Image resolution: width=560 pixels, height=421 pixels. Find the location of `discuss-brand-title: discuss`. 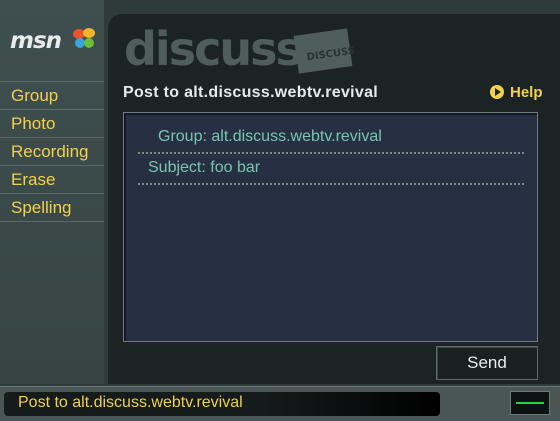

discuss-brand-title: discuss is located at coordinates (213, 49).